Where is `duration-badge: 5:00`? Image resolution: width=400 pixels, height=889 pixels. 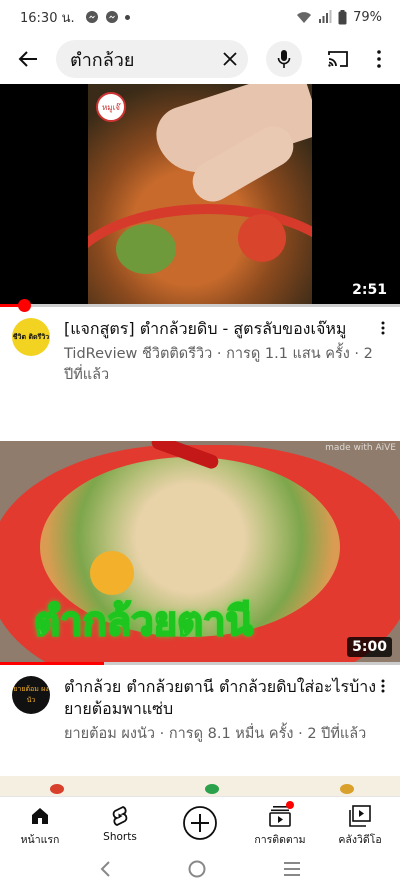
duration-badge: 5:00 is located at coordinates (369, 647).